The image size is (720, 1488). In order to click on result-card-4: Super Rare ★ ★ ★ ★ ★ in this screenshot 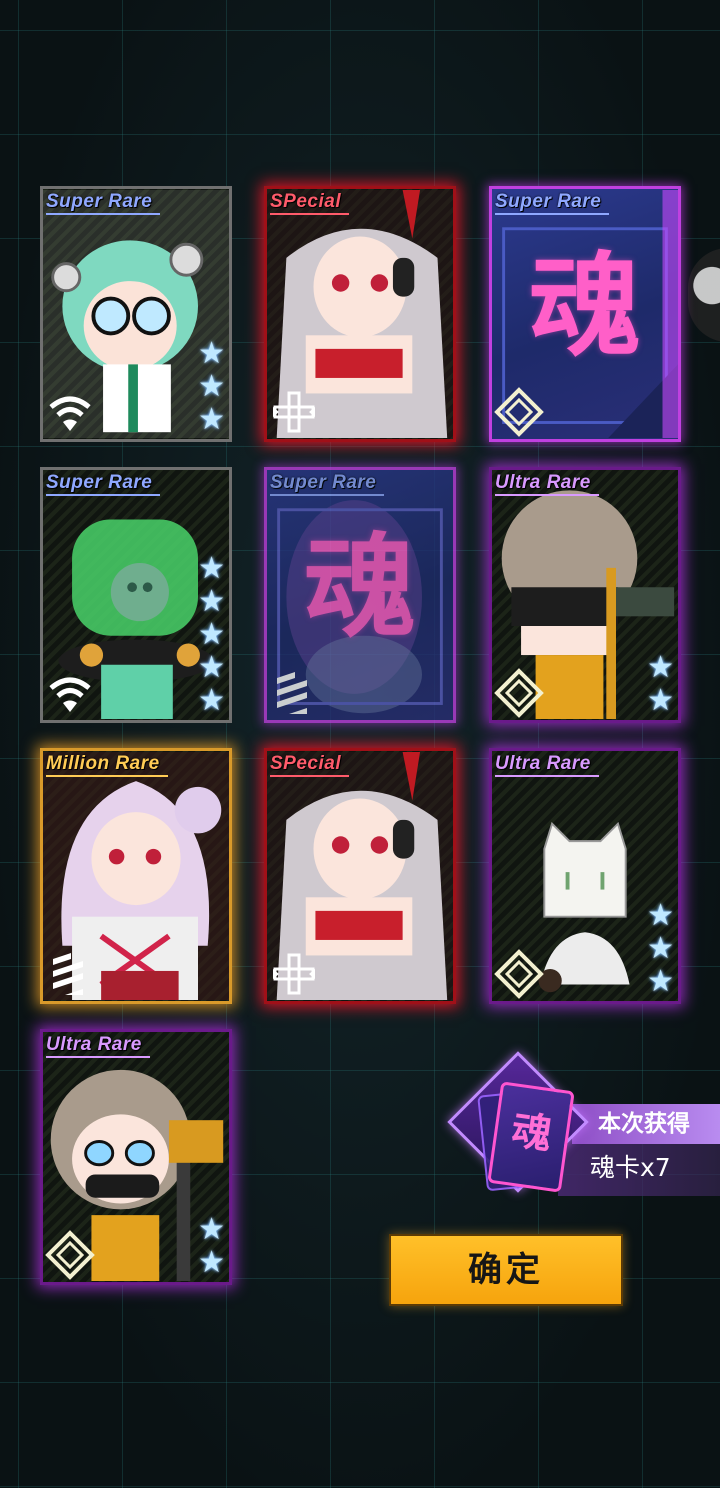, I will do `click(136, 595)`.